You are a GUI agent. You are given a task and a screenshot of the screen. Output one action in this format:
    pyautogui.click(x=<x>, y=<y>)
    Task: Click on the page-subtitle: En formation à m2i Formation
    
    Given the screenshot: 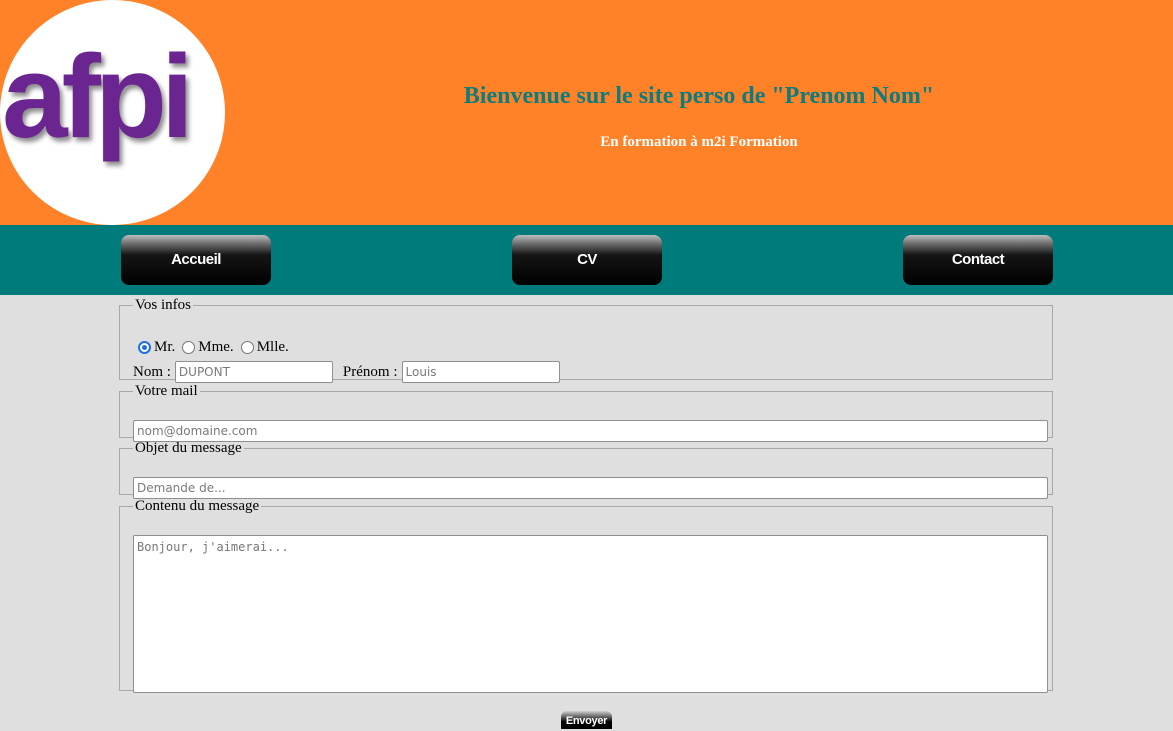 What is the action you would take?
    pyautogui.click(x=699, y=142)
    